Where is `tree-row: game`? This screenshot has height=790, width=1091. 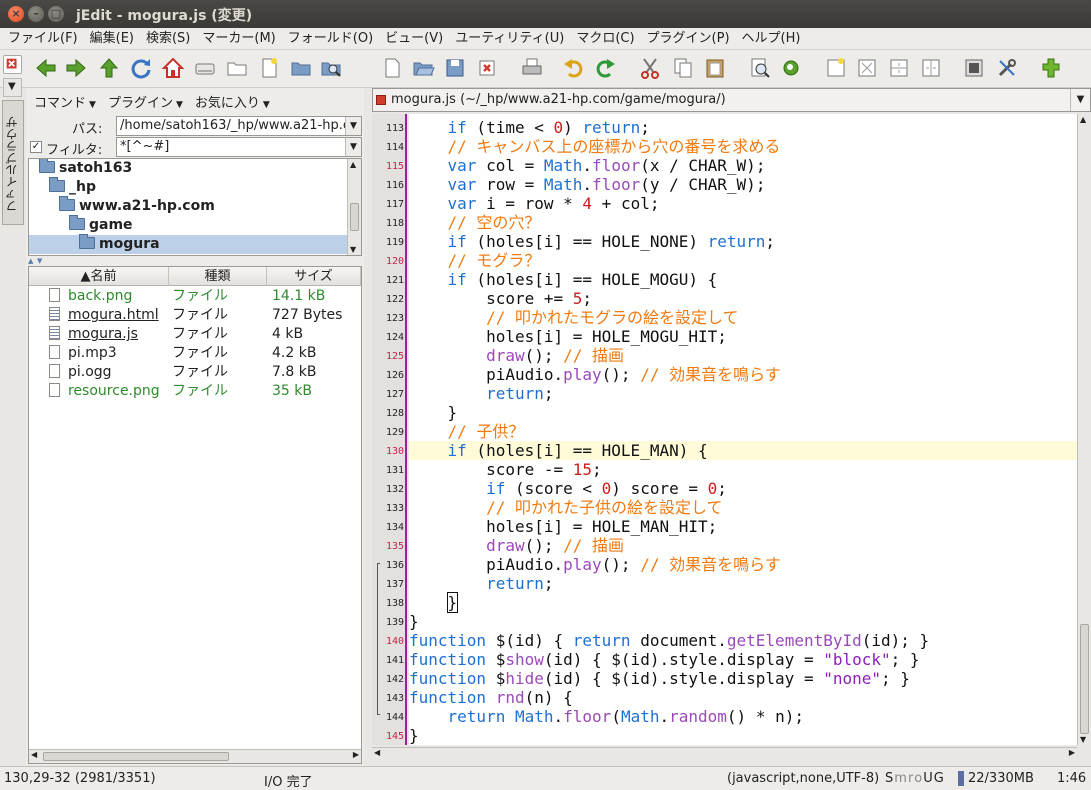 tree-row: game is located at coordinates (188, 225).